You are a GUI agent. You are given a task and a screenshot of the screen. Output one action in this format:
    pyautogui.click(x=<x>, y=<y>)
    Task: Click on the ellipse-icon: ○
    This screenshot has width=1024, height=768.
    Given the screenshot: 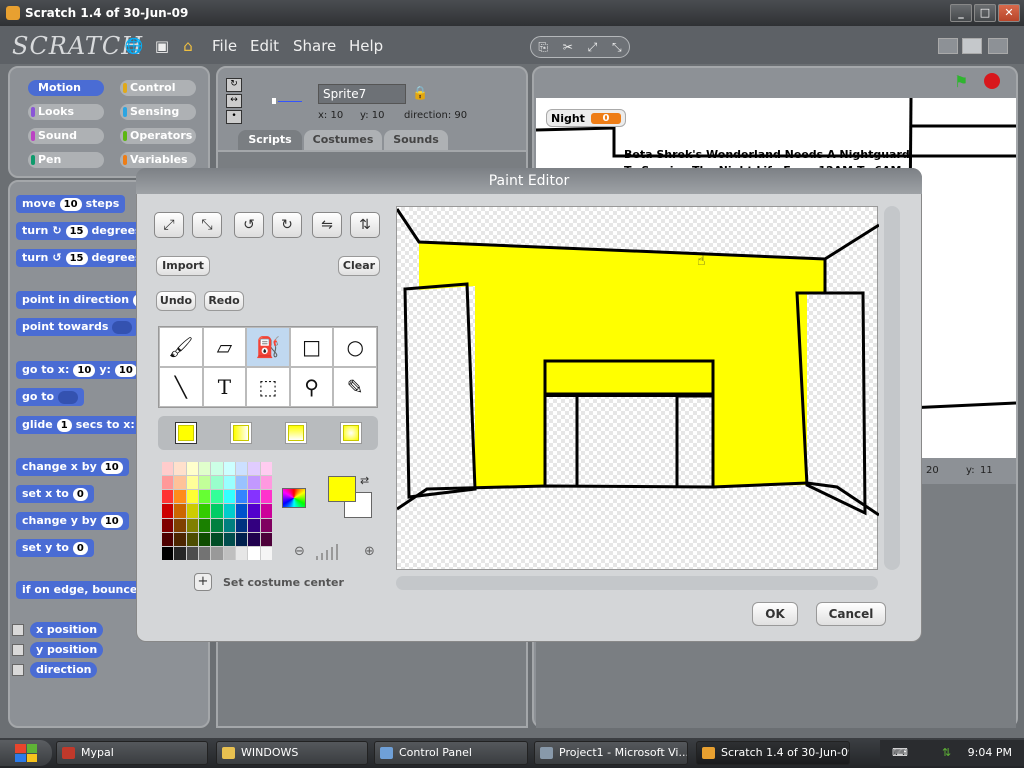 What is the action you would take?
    pyautogui.click(x=355, y=347)
    